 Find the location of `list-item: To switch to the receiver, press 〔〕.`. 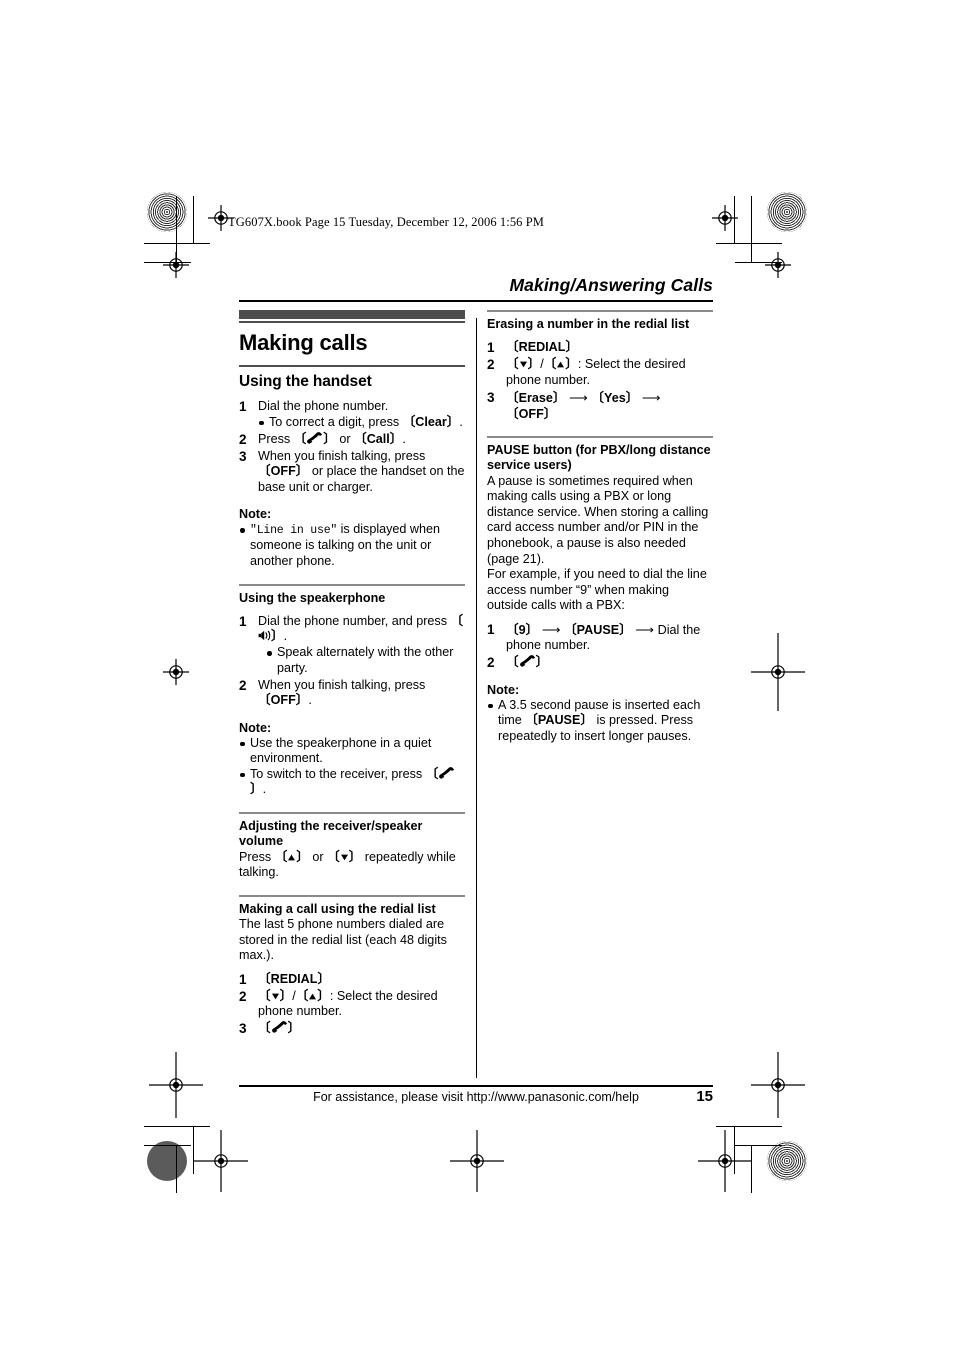

list-item: To switch to the receiver, press 〔〕. is located at coordinates (352, 782).